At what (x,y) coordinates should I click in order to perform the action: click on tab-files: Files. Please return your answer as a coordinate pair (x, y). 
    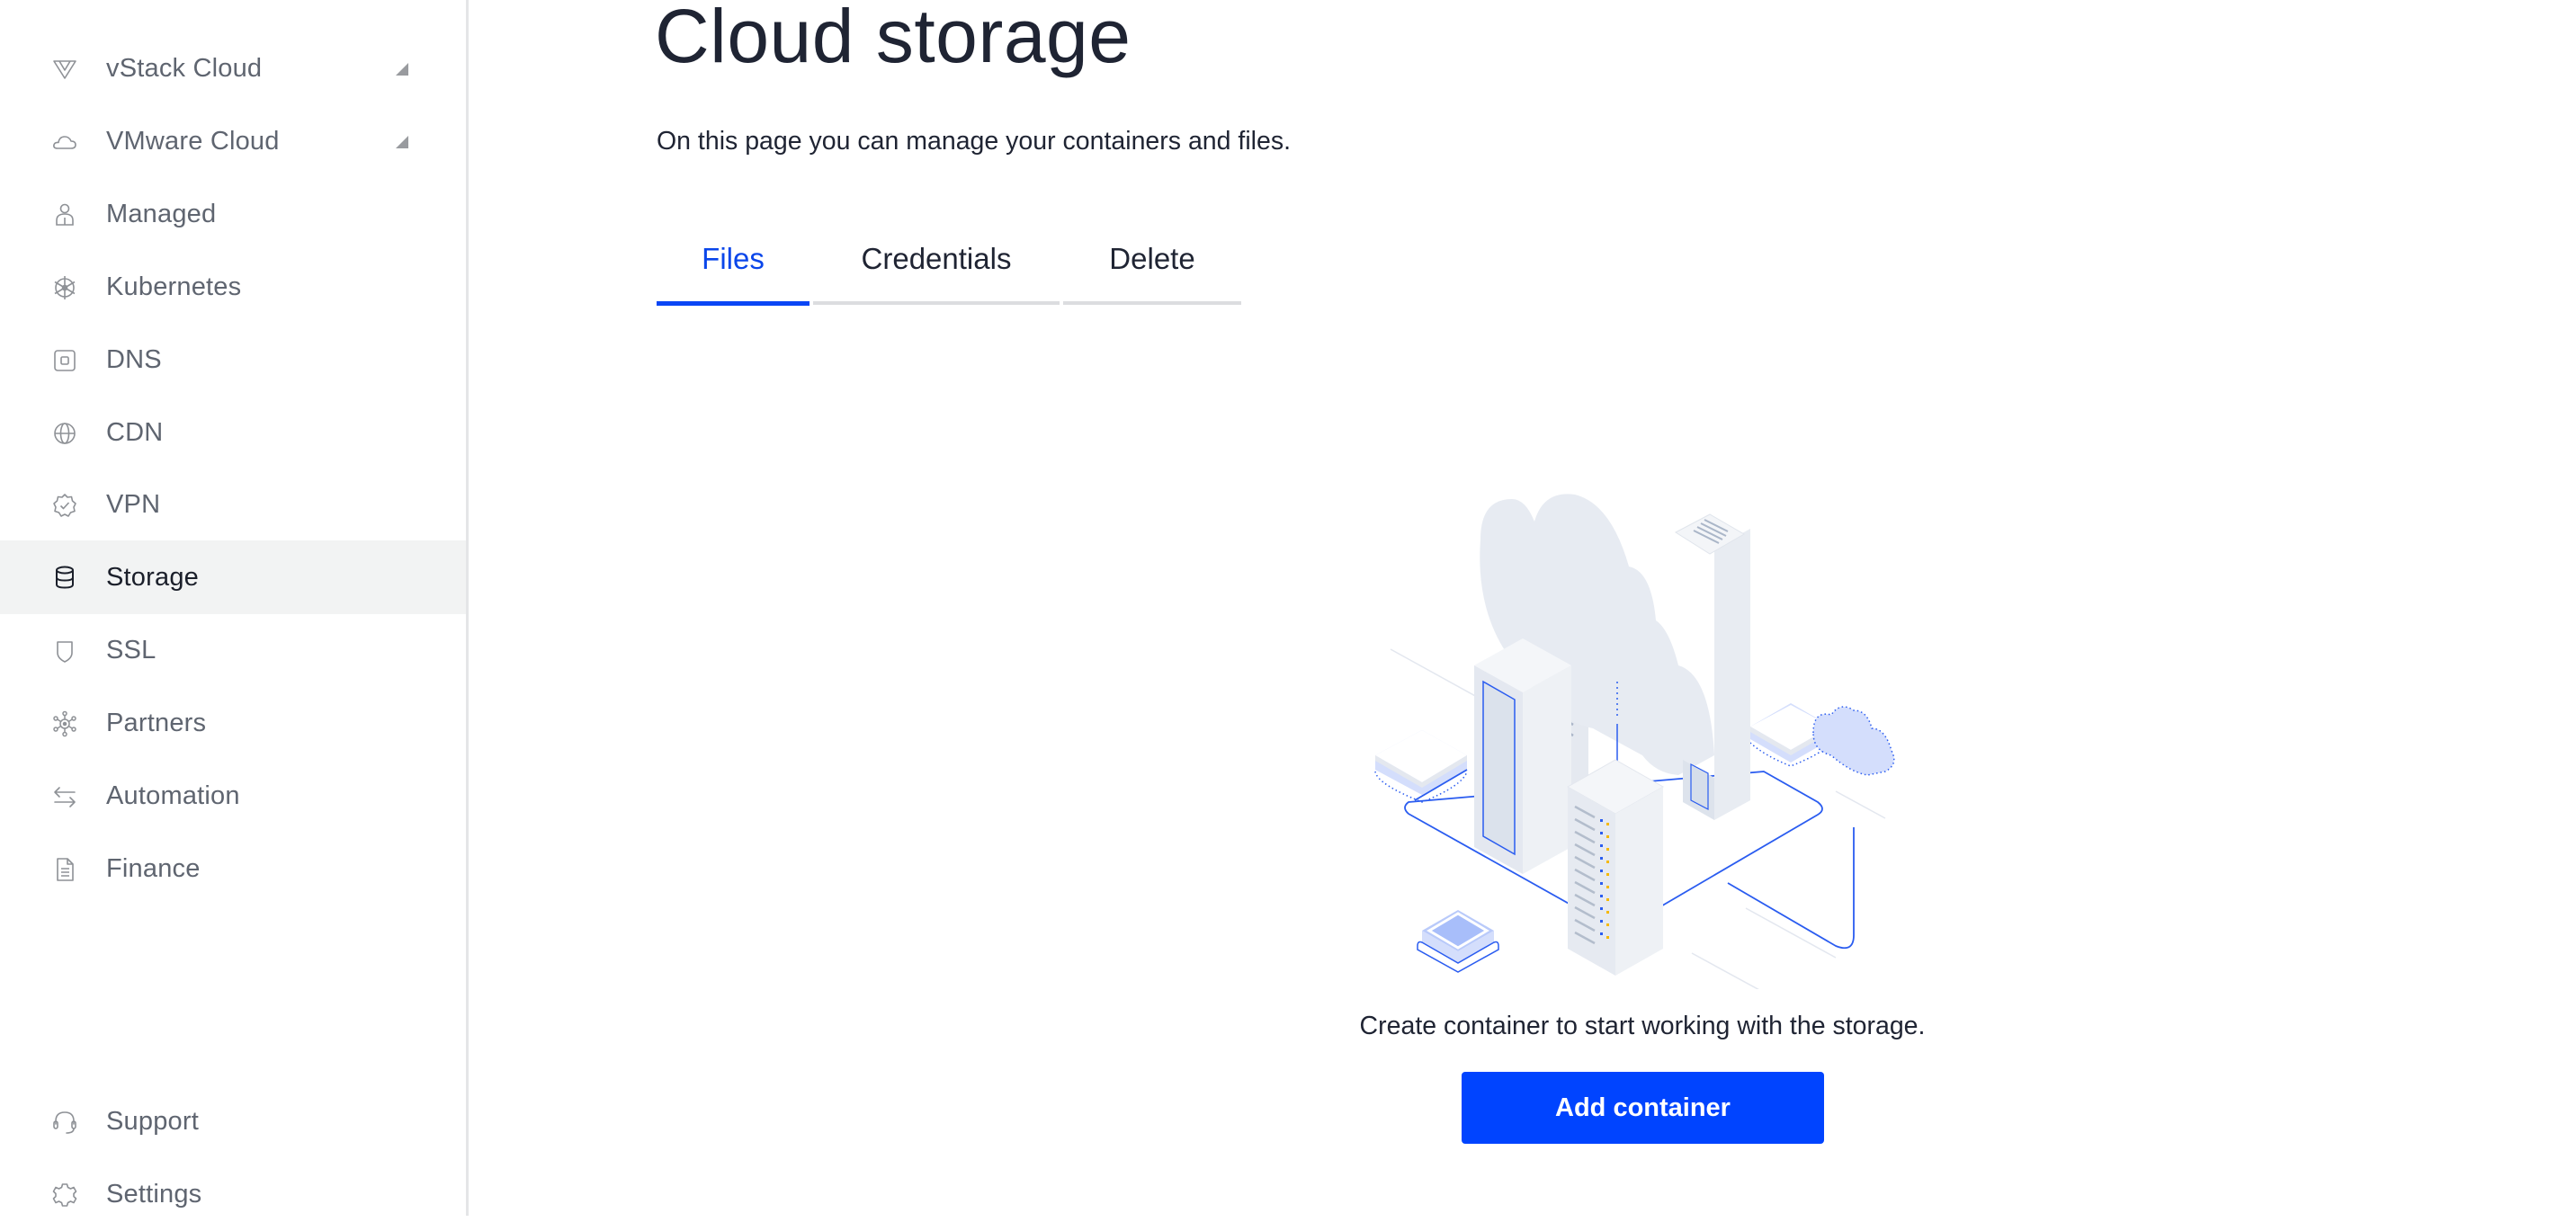
    Looking at the image, I should click on (733, 272).